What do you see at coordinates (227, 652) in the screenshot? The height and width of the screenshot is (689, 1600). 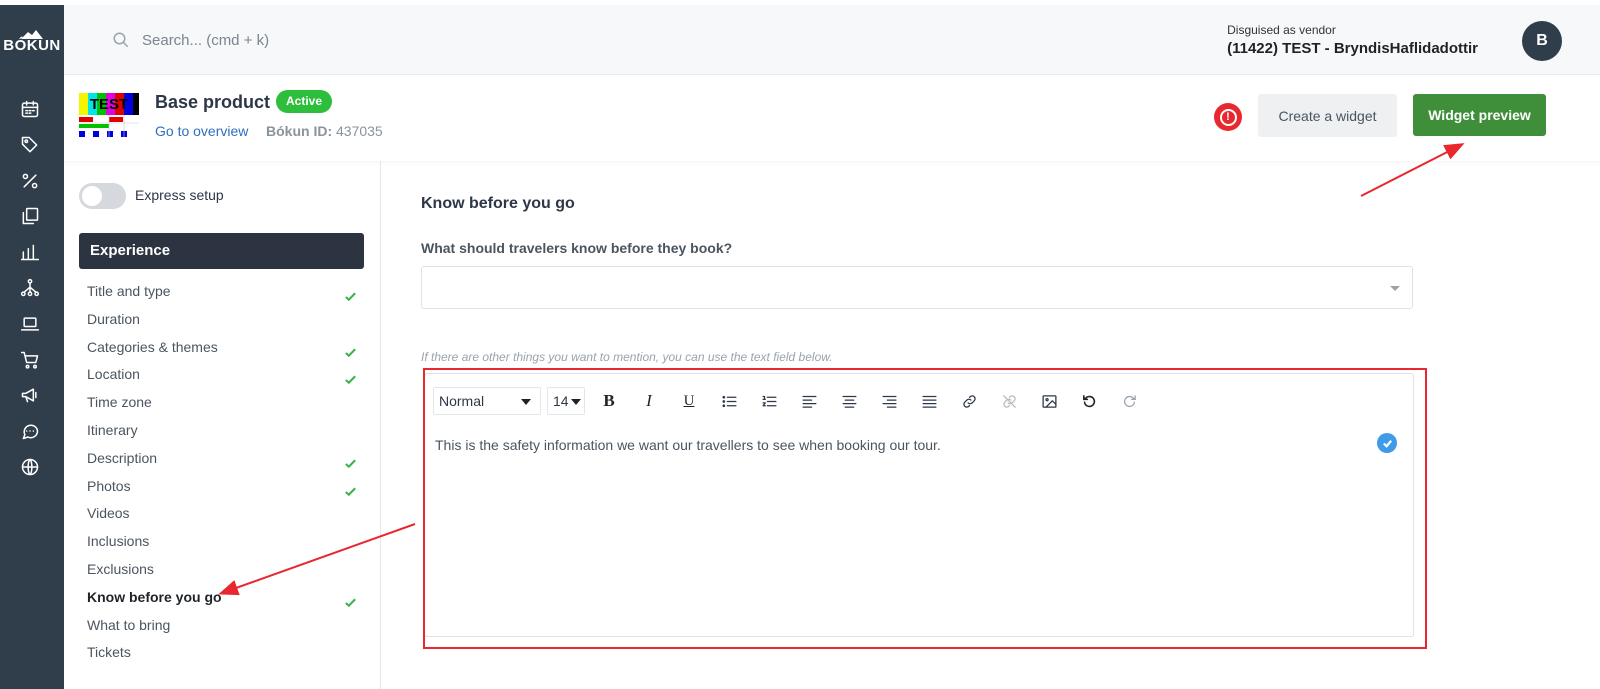 I see `sidebar-item-tickets: Tickets` at bounding box center [227, 652].